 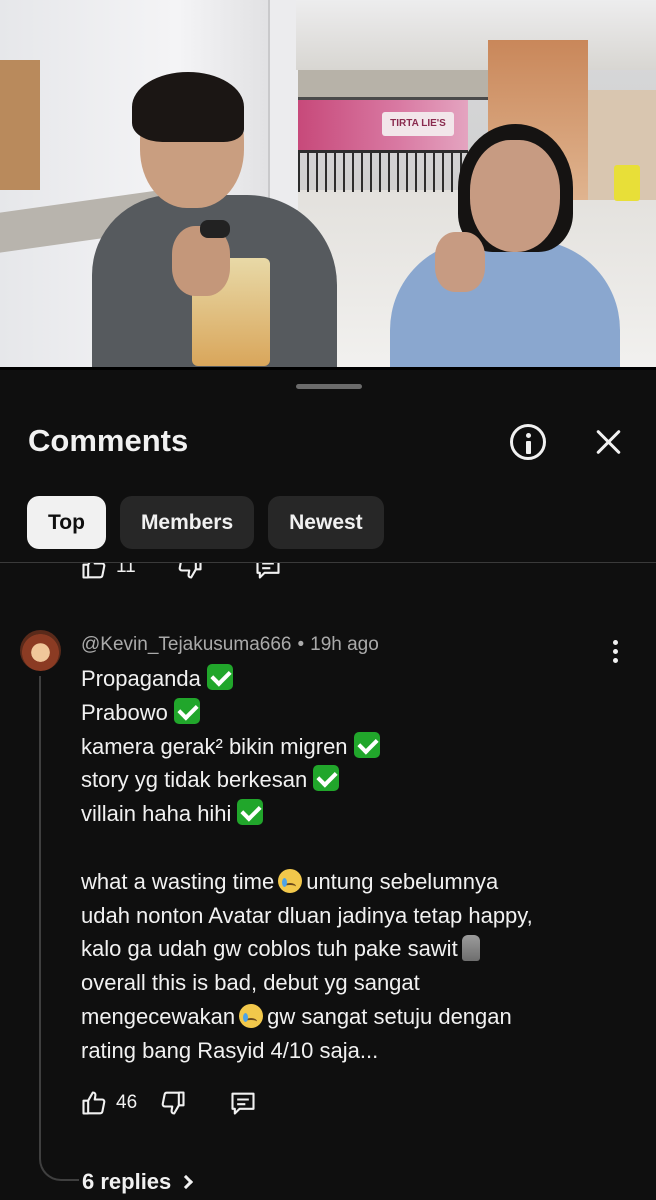 What do you see at coordinates (328, 574) in the screenshot?
I see `previous-comment-actions: 11` at bounding box center [328, 574].